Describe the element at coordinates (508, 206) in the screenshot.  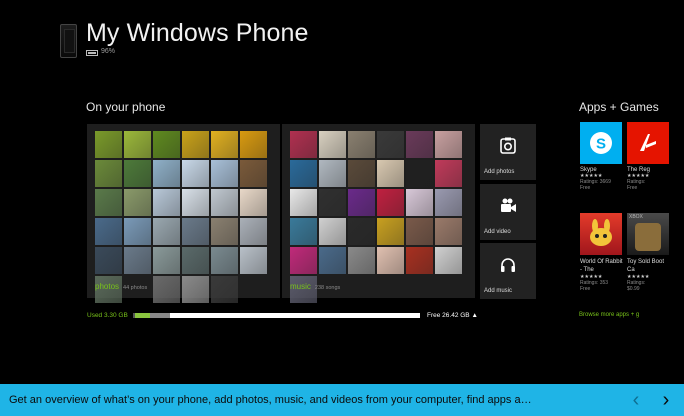
I see `video-camera-icon` at that location.